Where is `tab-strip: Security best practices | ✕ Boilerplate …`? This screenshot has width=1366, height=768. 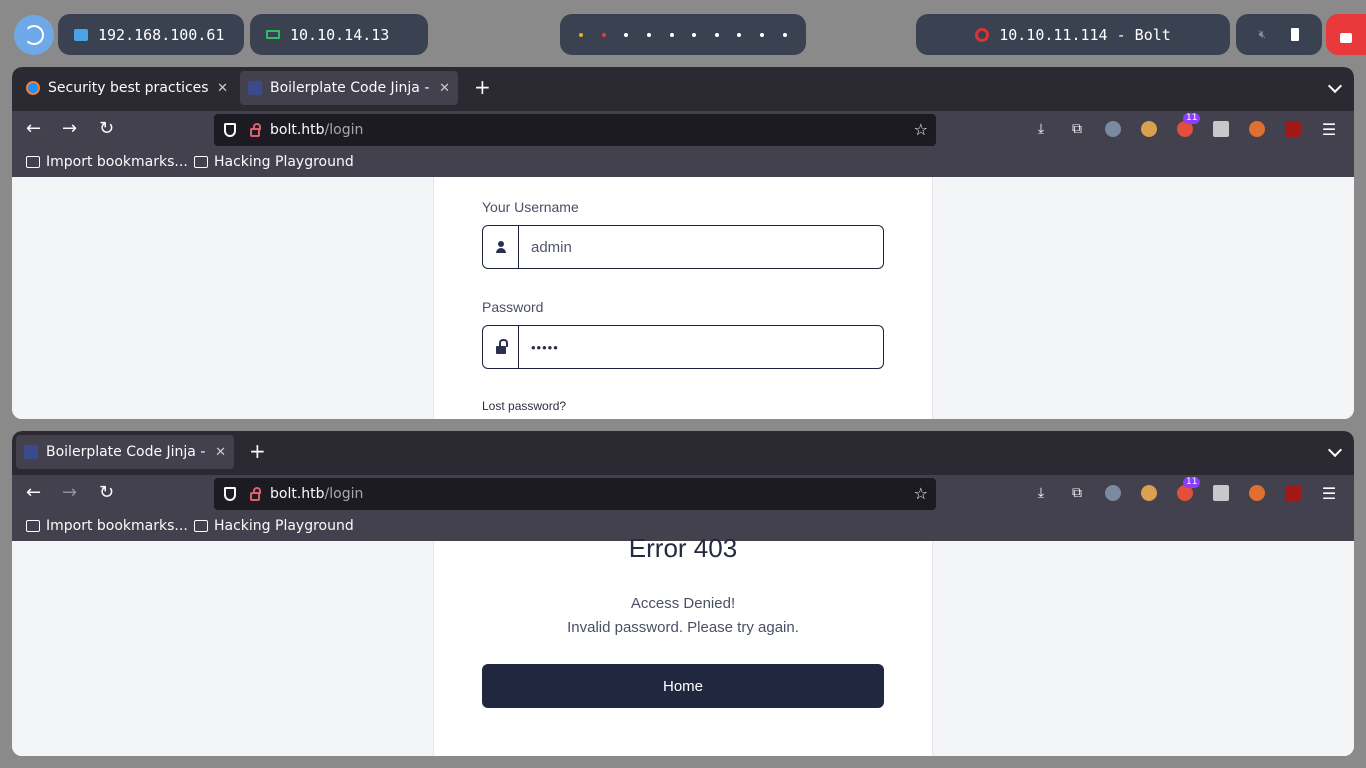 tab-strip: Security best practices | ✕ Boilerplate … is located at coordinates (683, 89).